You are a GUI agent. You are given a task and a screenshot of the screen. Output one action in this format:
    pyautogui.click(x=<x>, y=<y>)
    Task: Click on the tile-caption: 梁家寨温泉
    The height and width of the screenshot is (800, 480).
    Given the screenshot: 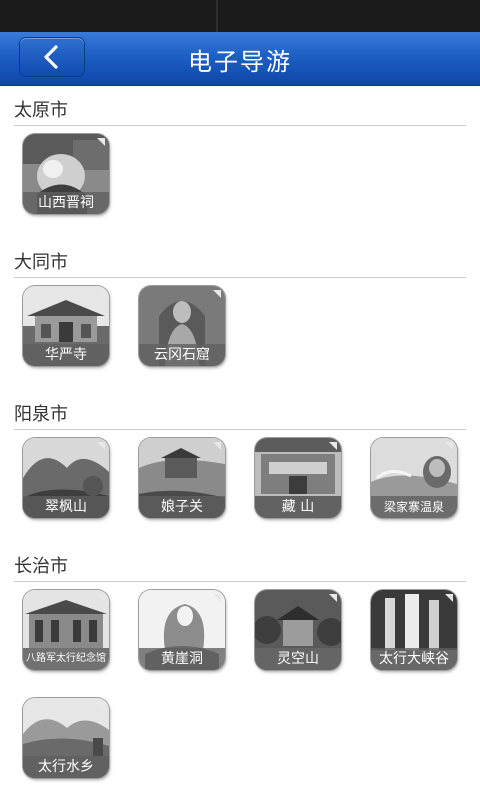 What is the action you would take?
    pyautogui.click(x=414, y=507)
    